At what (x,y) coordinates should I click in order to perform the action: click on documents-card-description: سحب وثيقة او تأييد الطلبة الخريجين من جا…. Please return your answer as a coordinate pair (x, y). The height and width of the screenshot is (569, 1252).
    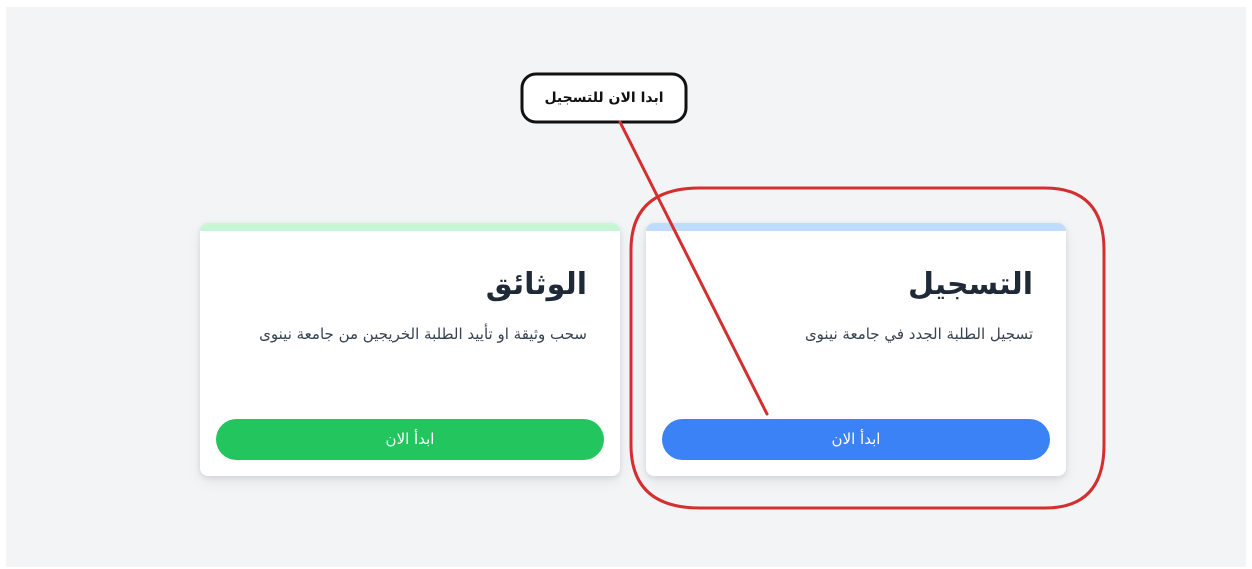
    Looking at the image, I should click on (423, 334).